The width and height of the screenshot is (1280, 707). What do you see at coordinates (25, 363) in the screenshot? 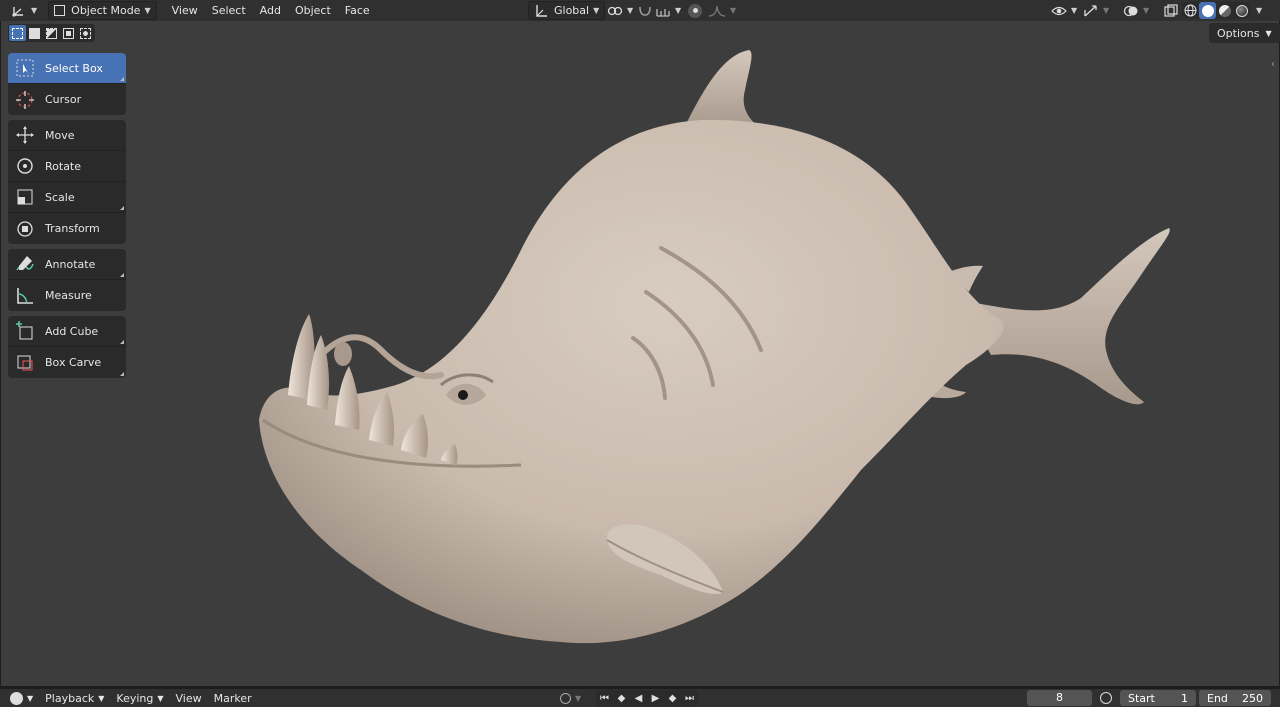
I see `box-carve-icon` at bounding box center [25, 363].